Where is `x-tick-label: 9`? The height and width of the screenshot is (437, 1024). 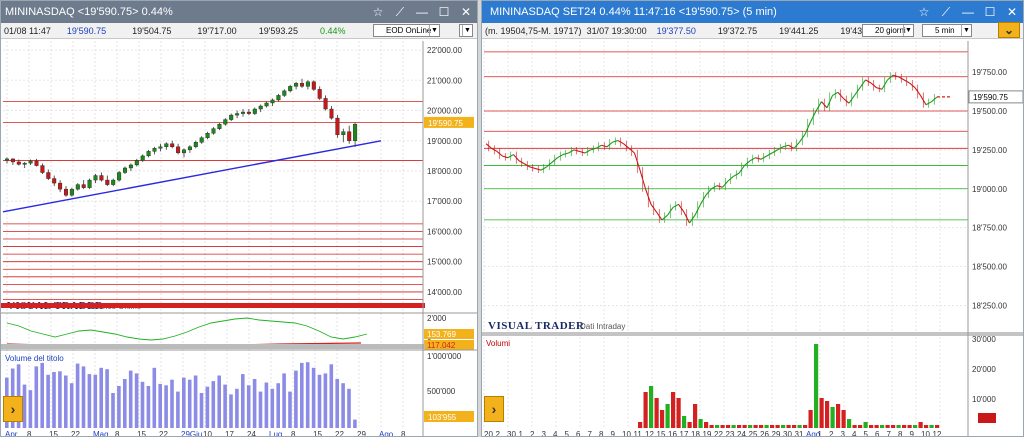
x-tick-label: 9 is located at coordinates (613, 433).